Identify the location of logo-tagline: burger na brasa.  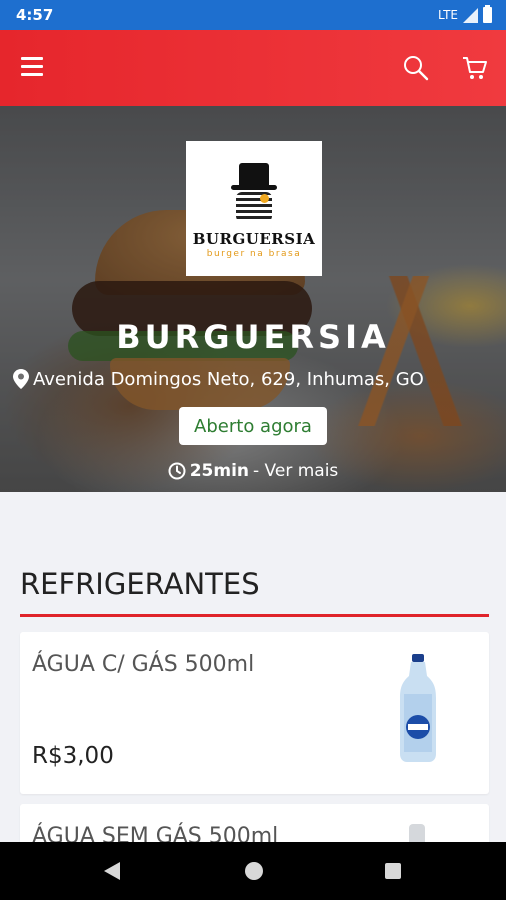
(254, 254).